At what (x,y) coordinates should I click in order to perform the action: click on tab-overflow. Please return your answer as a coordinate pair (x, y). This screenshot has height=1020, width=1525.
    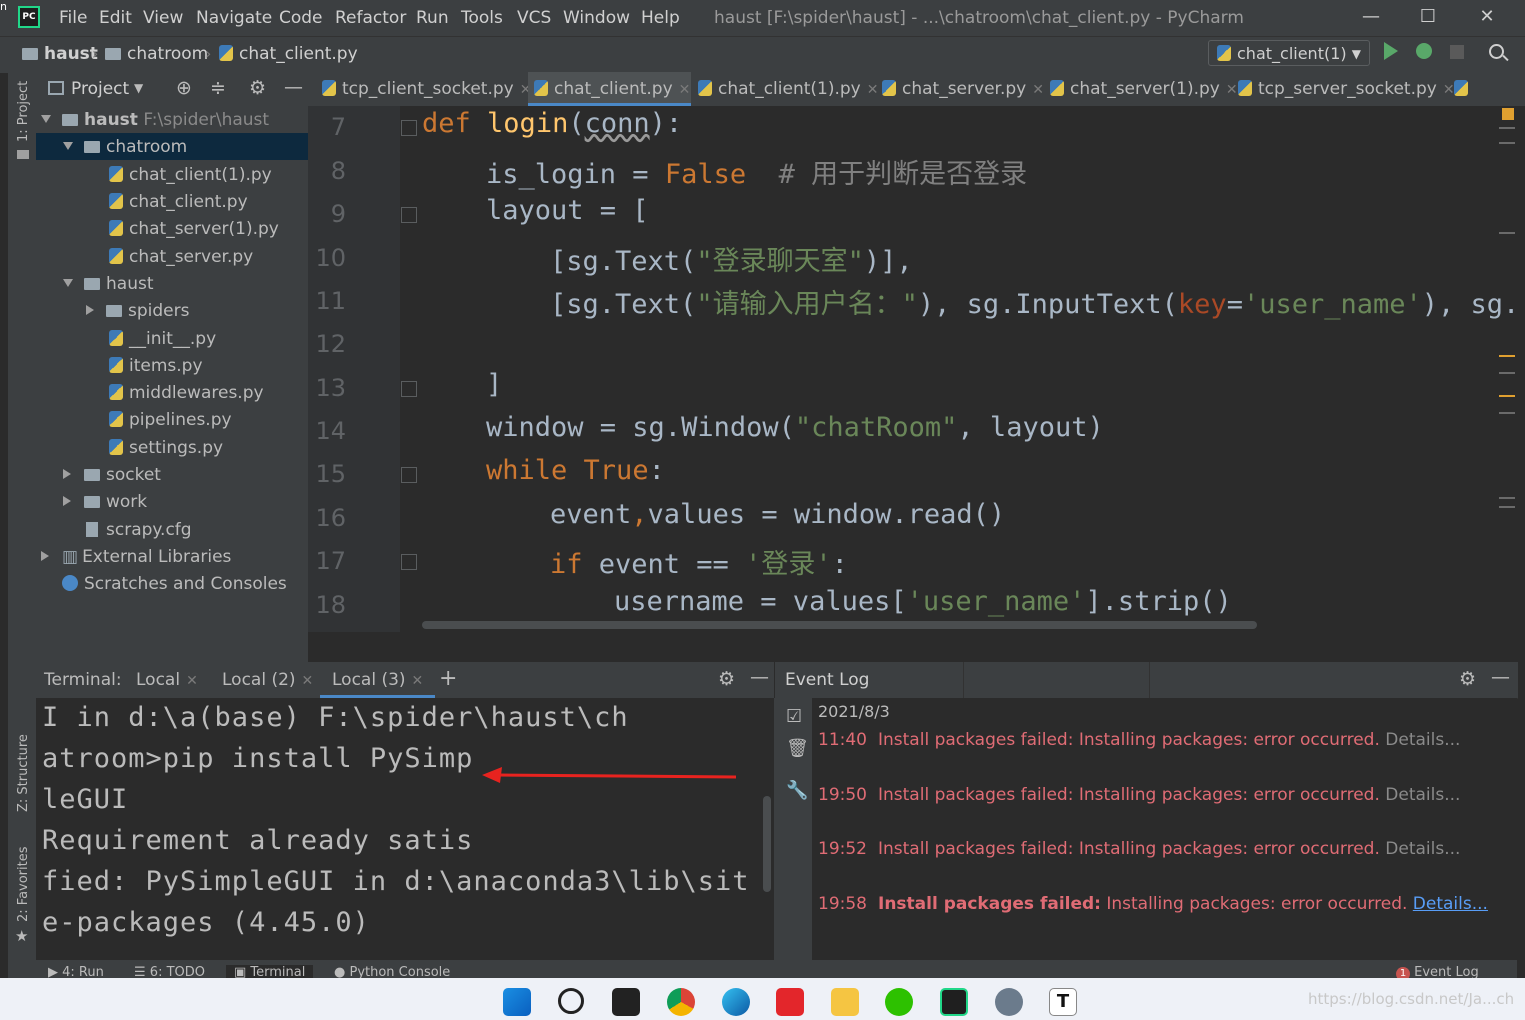
    Looking at the image, I should click on (1466, 89).